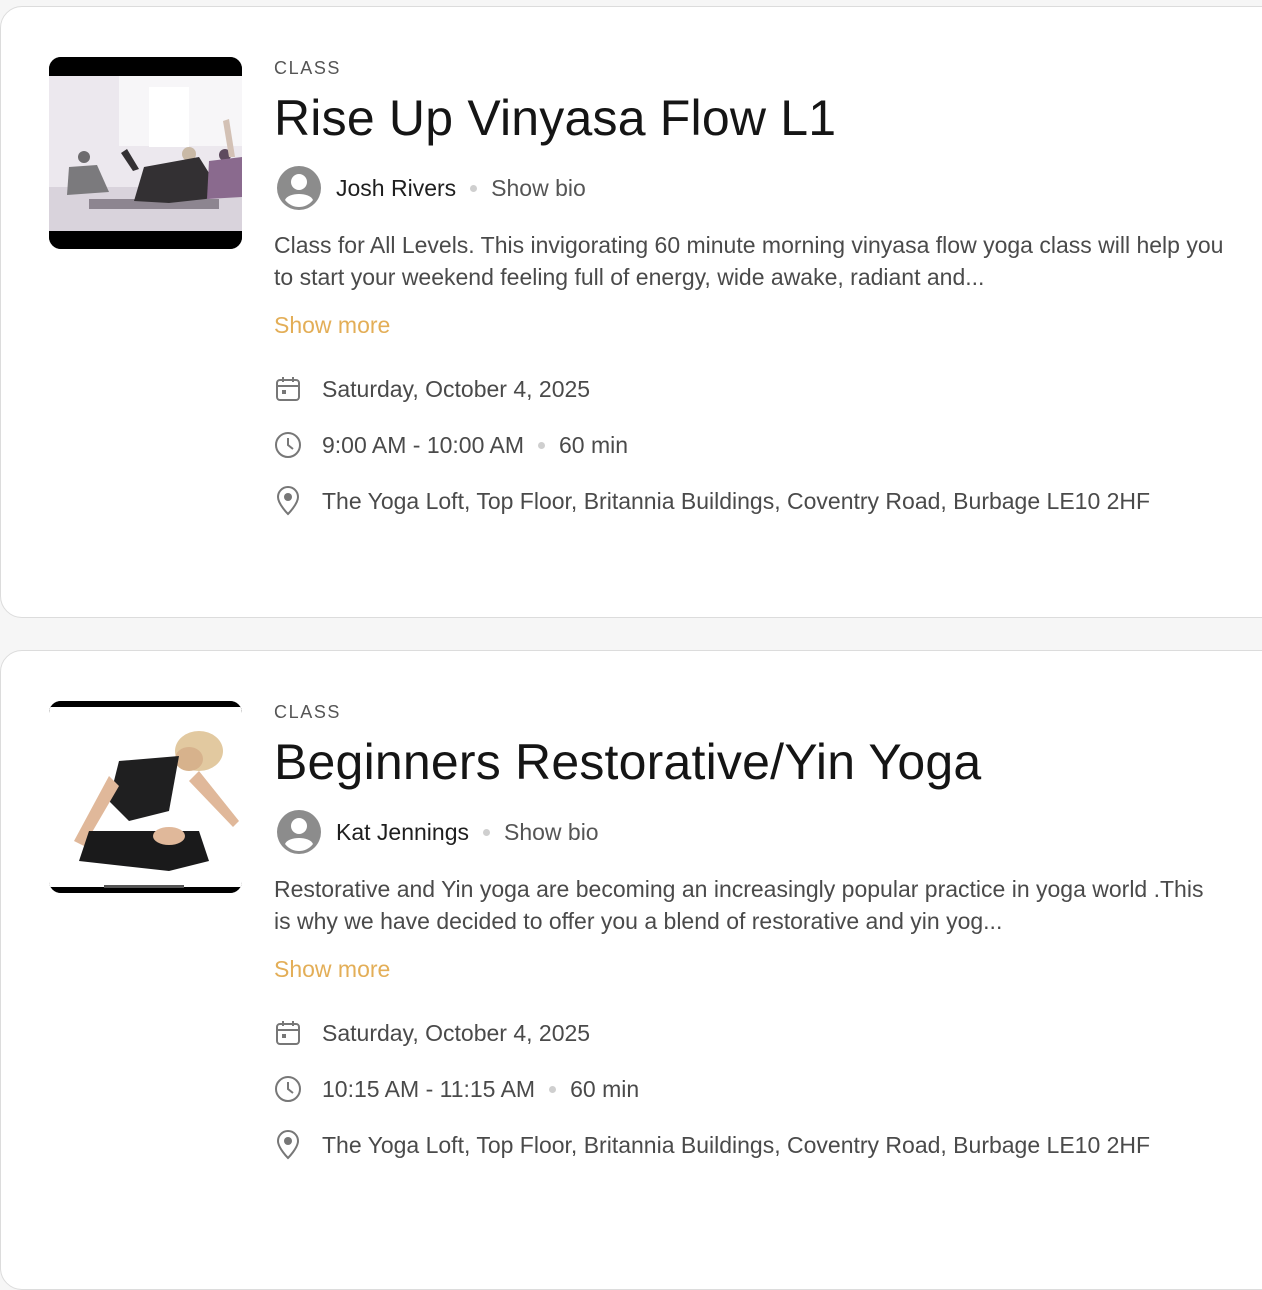  What do you see at coordinates (754, 832) in the screenshot?
I see `instructor-row: Kat Jennings Show bio` at bounding box center [754, 832].